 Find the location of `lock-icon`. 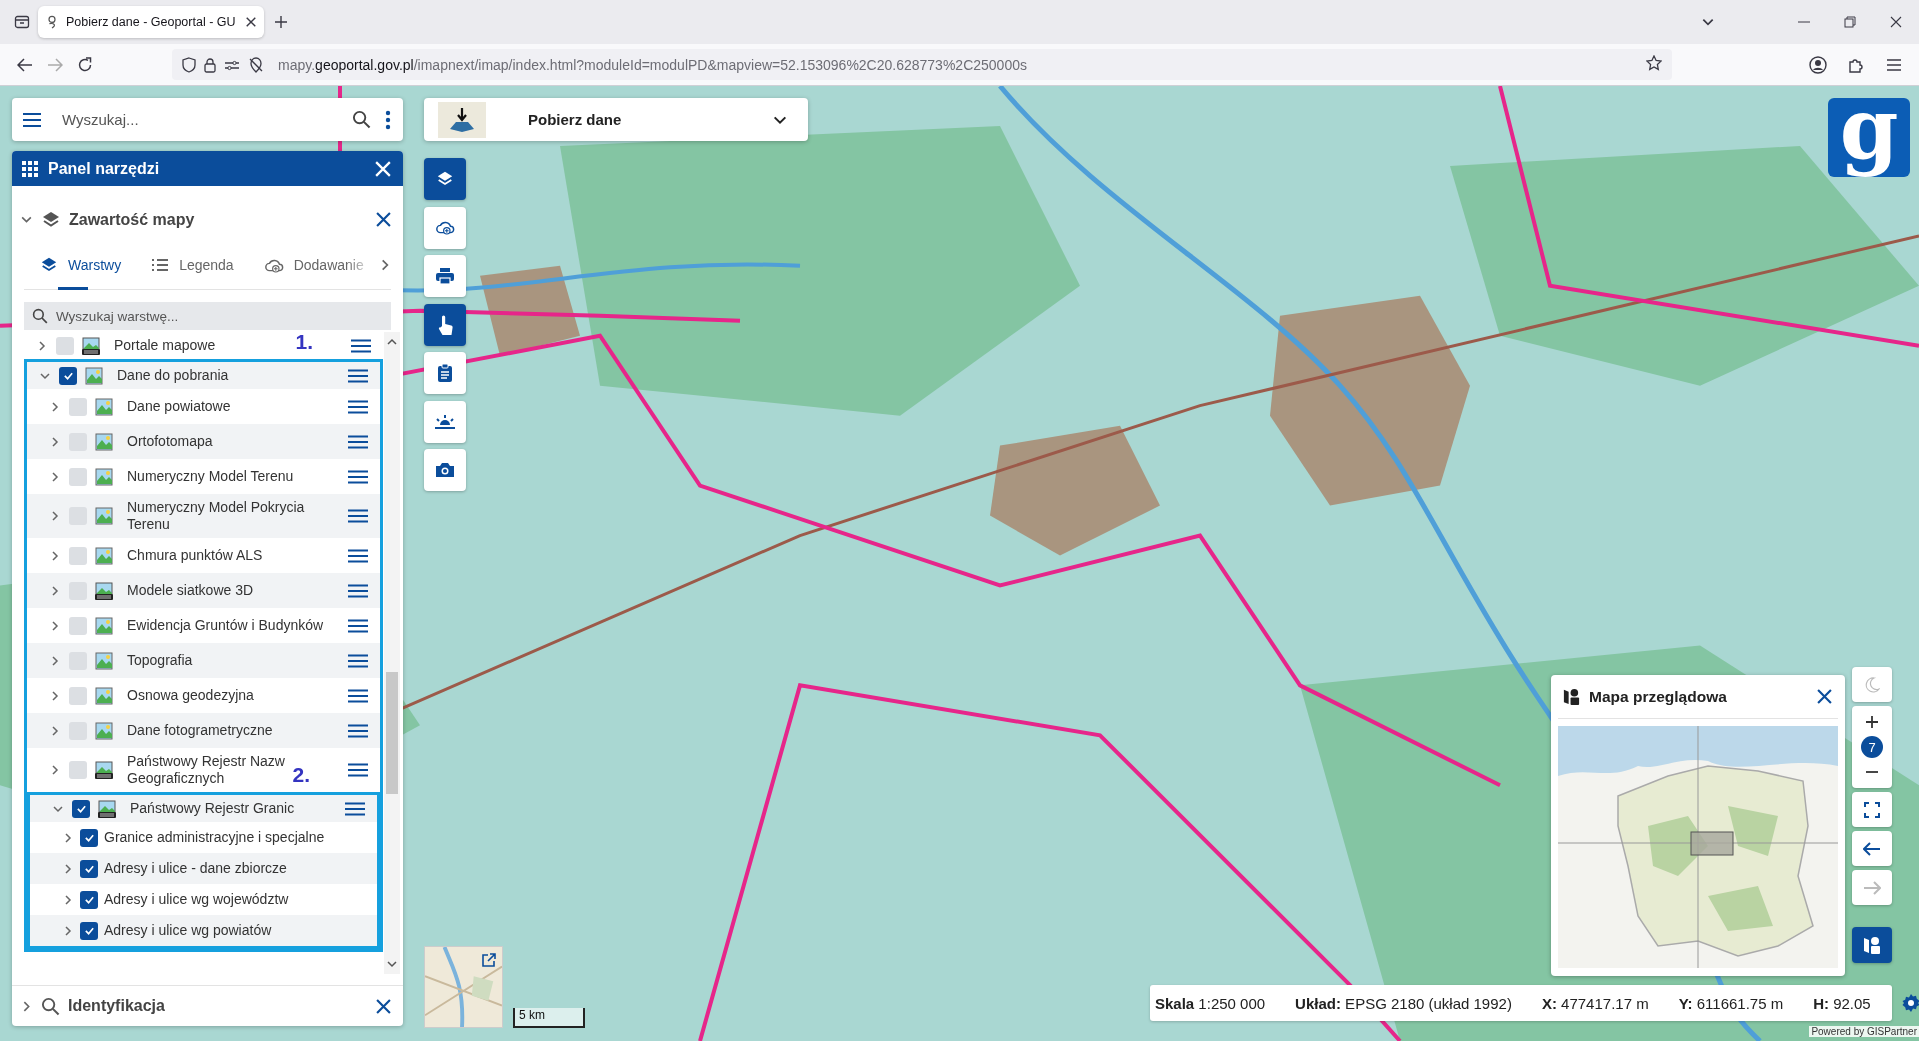

lock-icon is located at coordinates (210, 64).